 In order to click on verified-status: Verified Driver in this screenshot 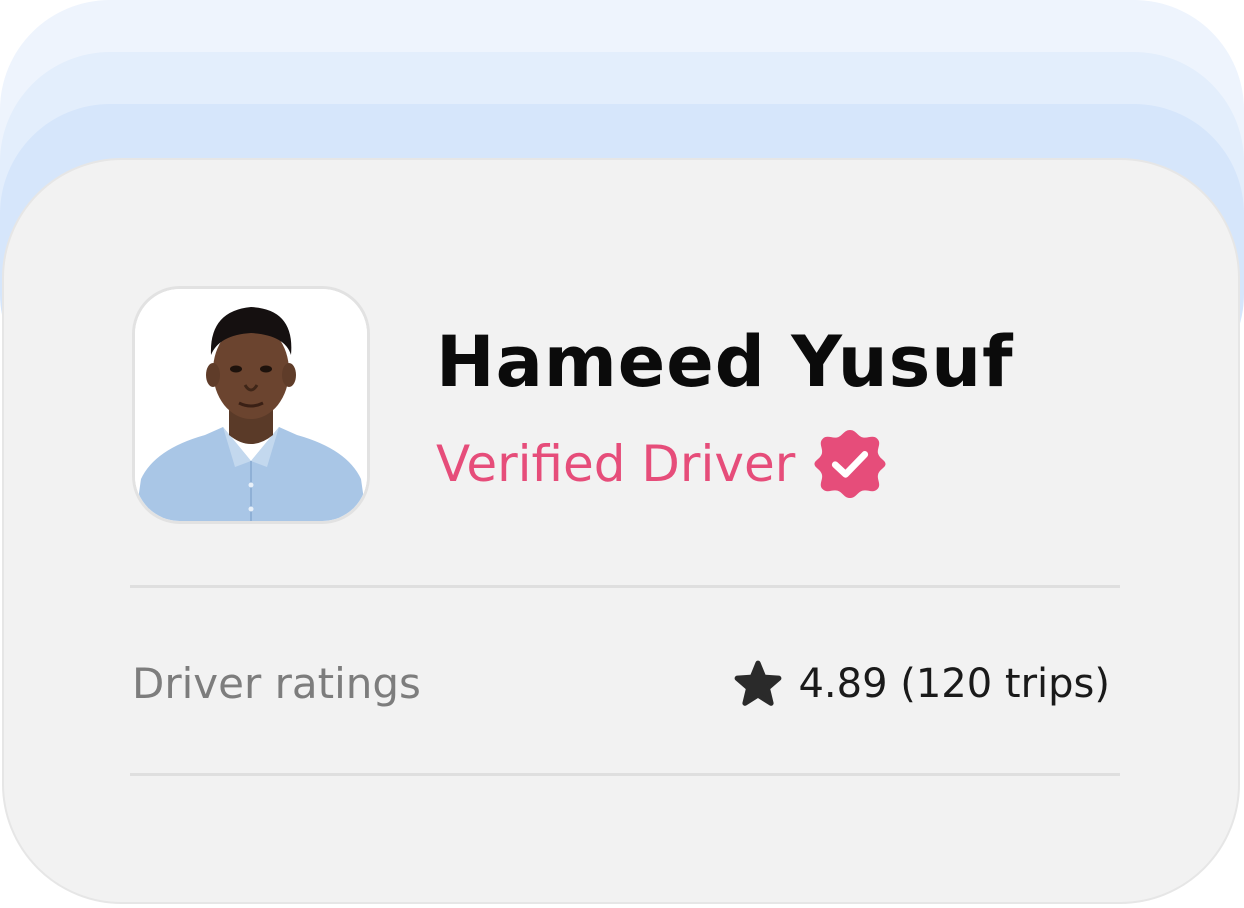, I will do `click(661, 464)`.